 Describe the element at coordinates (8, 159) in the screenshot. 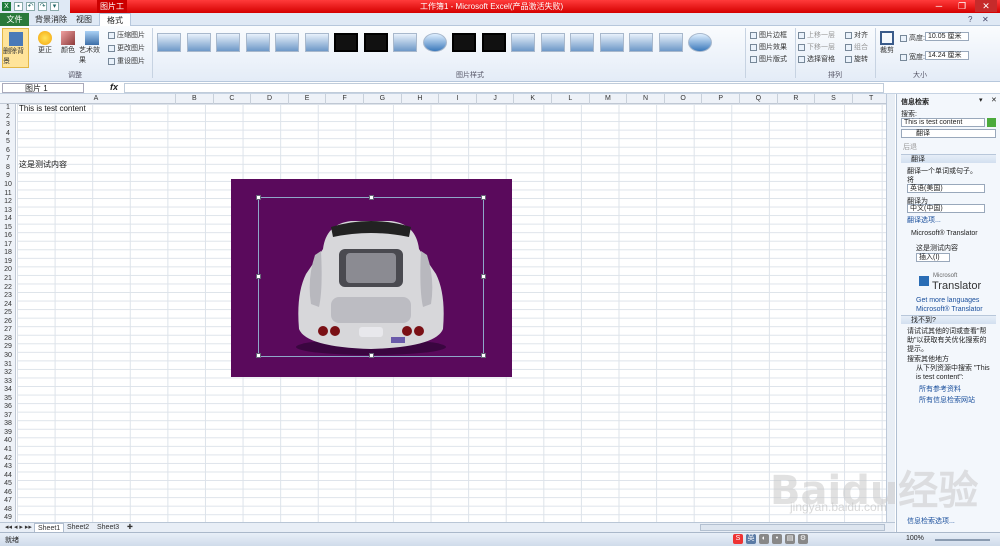

I see `row-header: 7` at that location.